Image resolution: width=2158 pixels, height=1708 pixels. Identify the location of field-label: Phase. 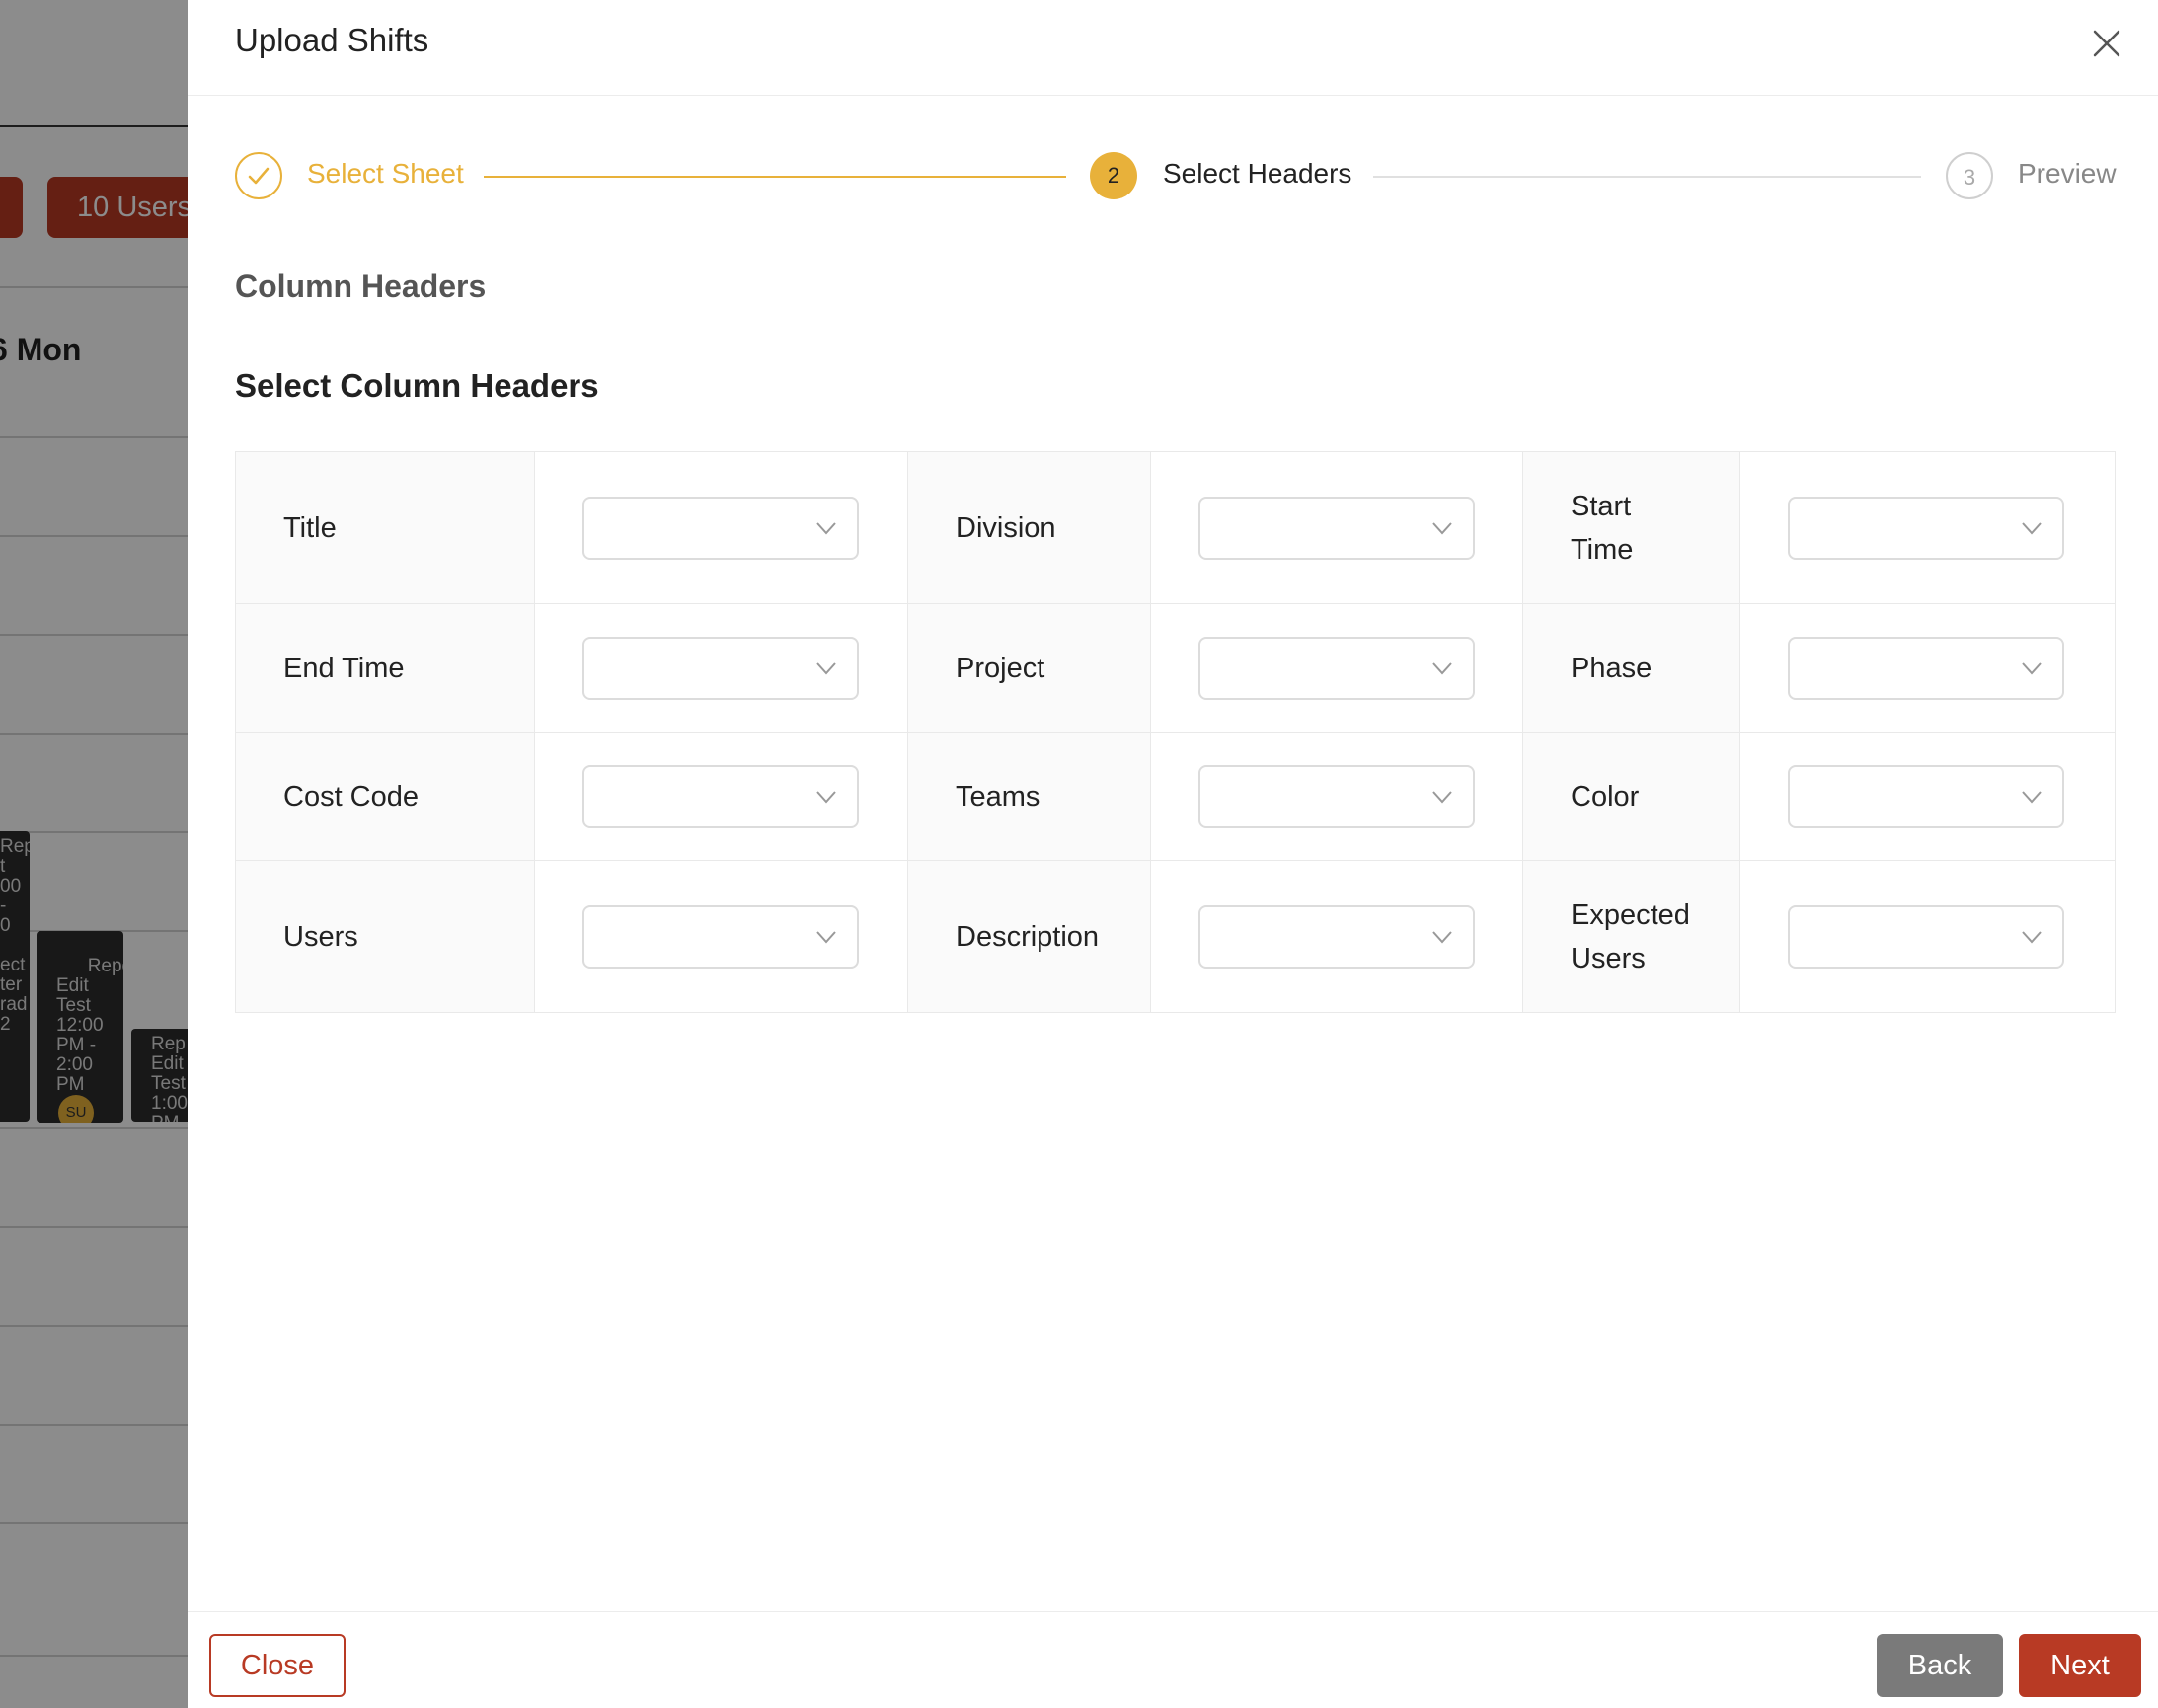
(1631, 668).